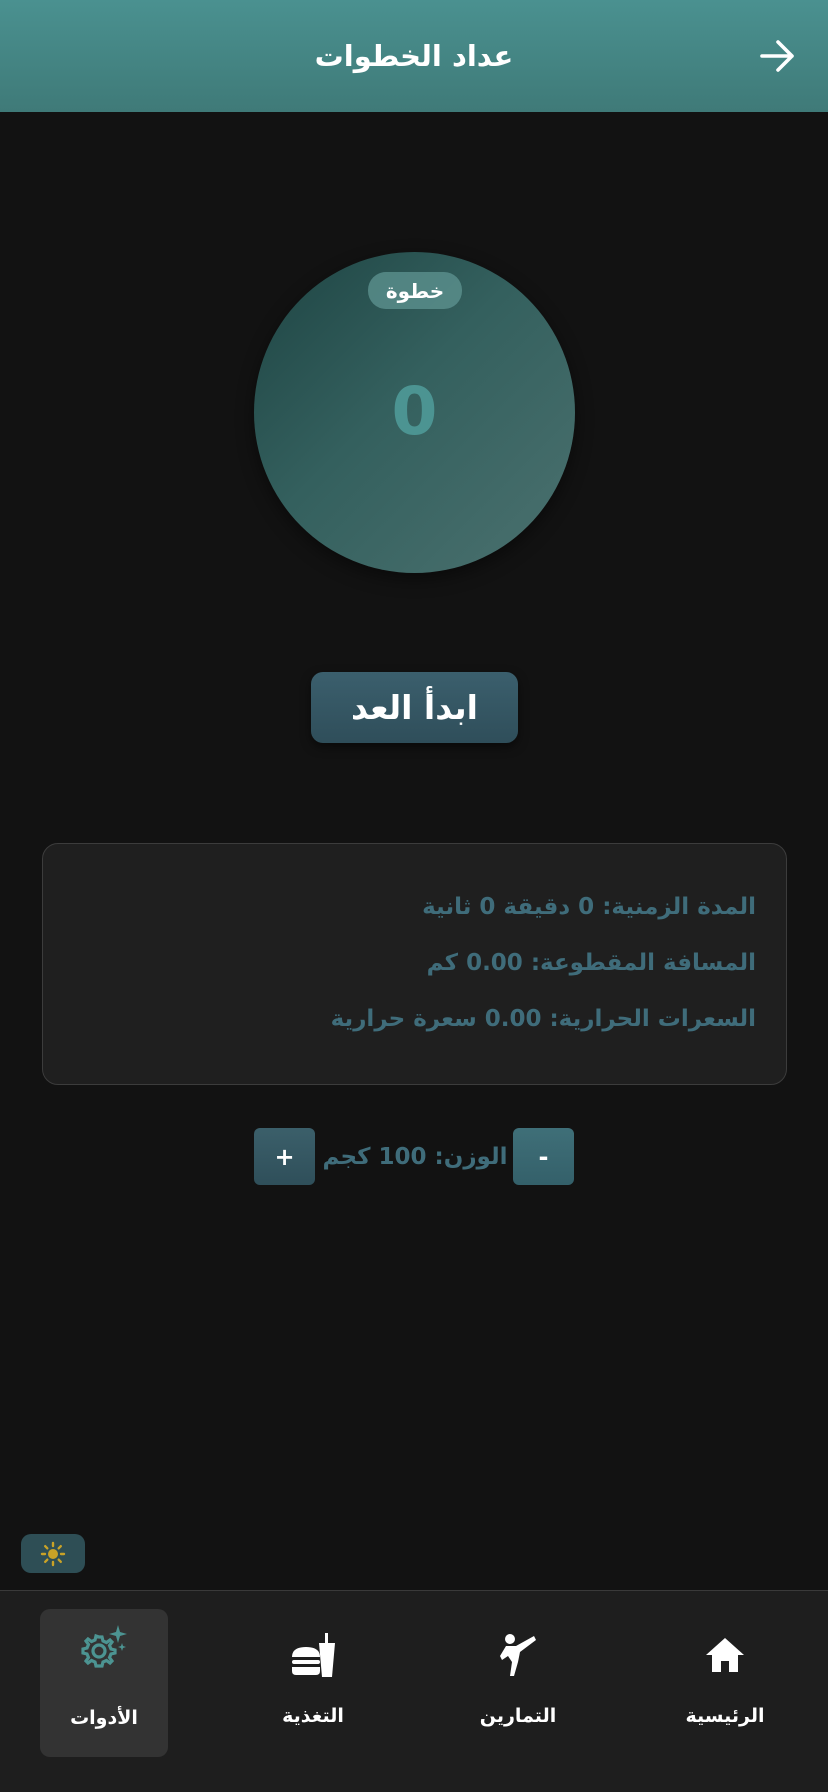  I want to click on nav-label-home: الرئيسية, so click(725, 1716).